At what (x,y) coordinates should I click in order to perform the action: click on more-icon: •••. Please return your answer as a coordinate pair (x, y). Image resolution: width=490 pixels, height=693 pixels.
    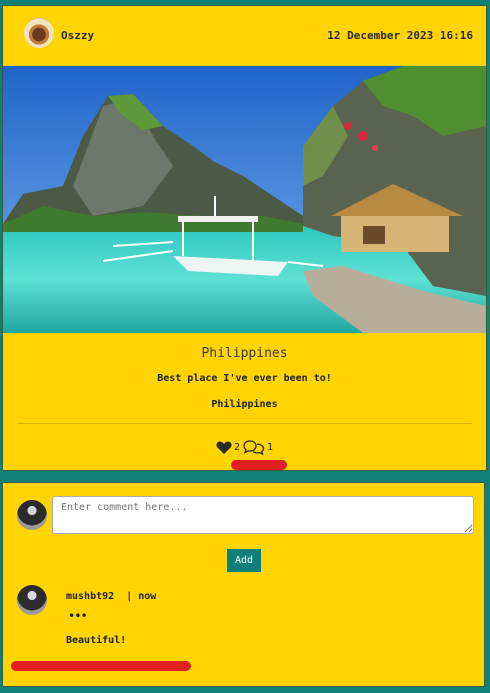
    Looking at the image, I should click on (78, 616).